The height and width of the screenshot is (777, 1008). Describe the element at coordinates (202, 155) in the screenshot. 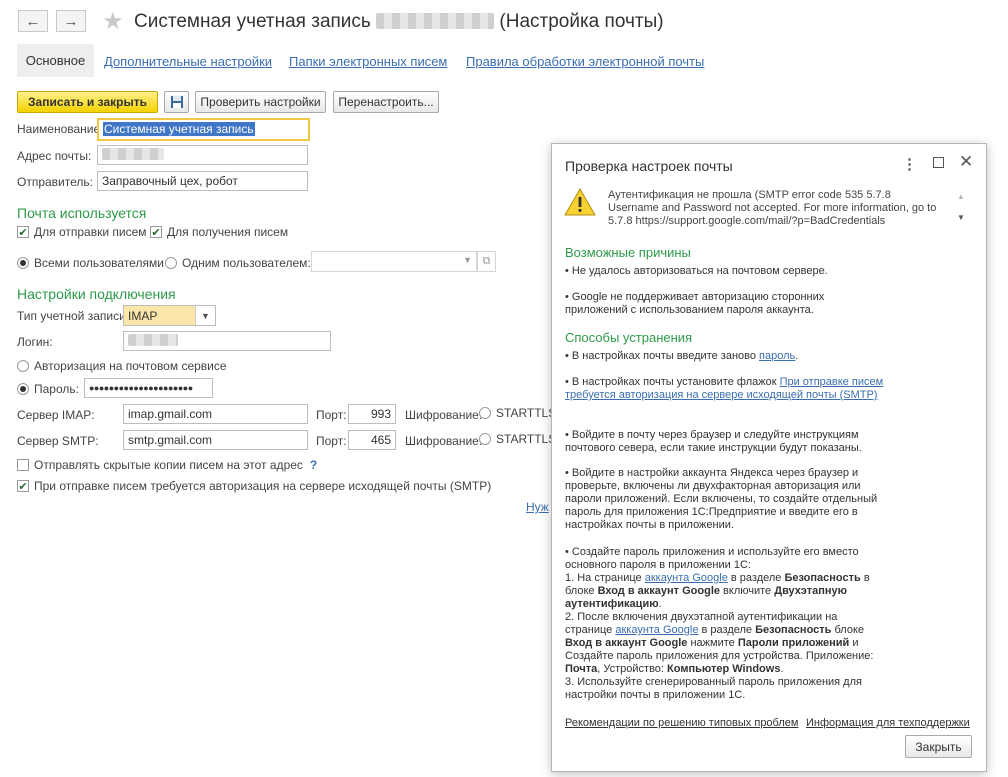

I see `email-input` at that location.